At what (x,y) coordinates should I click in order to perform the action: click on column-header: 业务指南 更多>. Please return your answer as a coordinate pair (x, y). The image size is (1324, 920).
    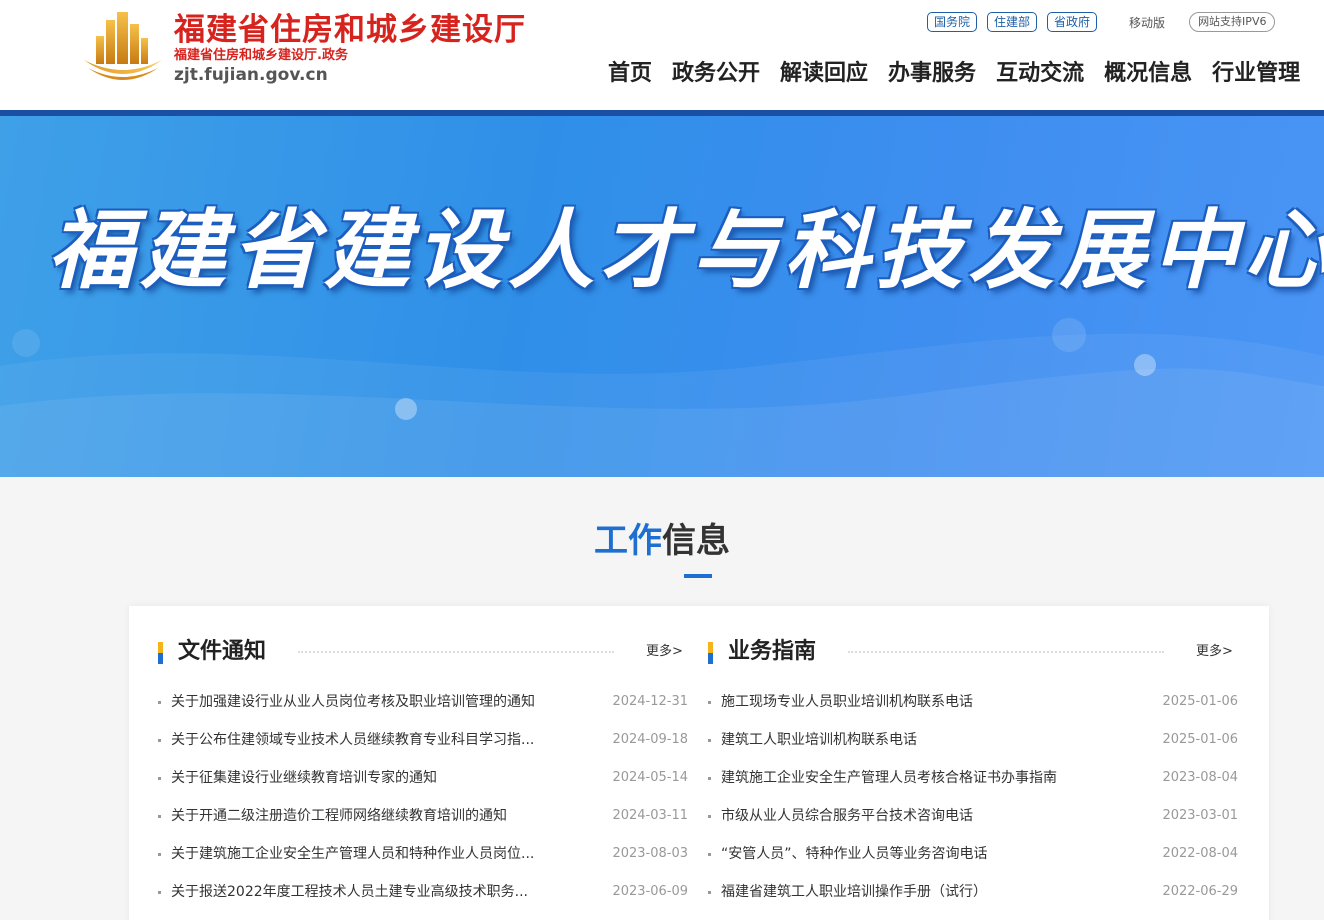
    Looking at the image, I should click on (973, 652).